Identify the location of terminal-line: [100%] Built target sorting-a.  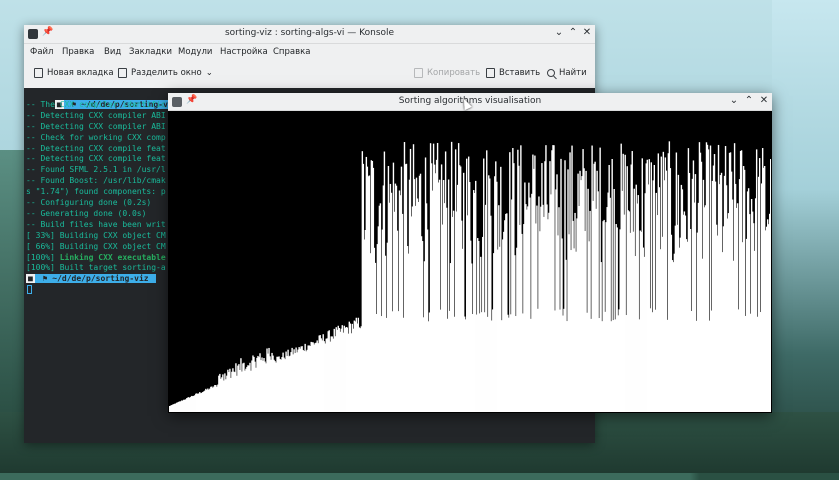
(96, 268).